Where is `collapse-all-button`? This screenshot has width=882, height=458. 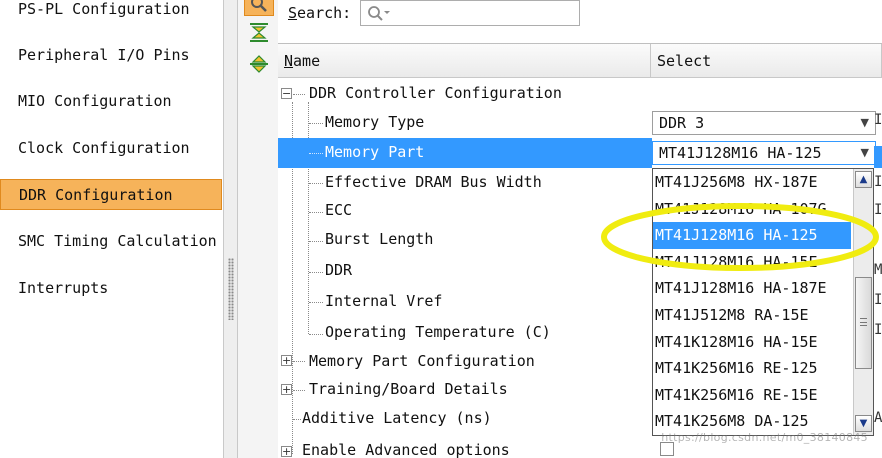
collapse-all-button is located at coordinates (259, 32).